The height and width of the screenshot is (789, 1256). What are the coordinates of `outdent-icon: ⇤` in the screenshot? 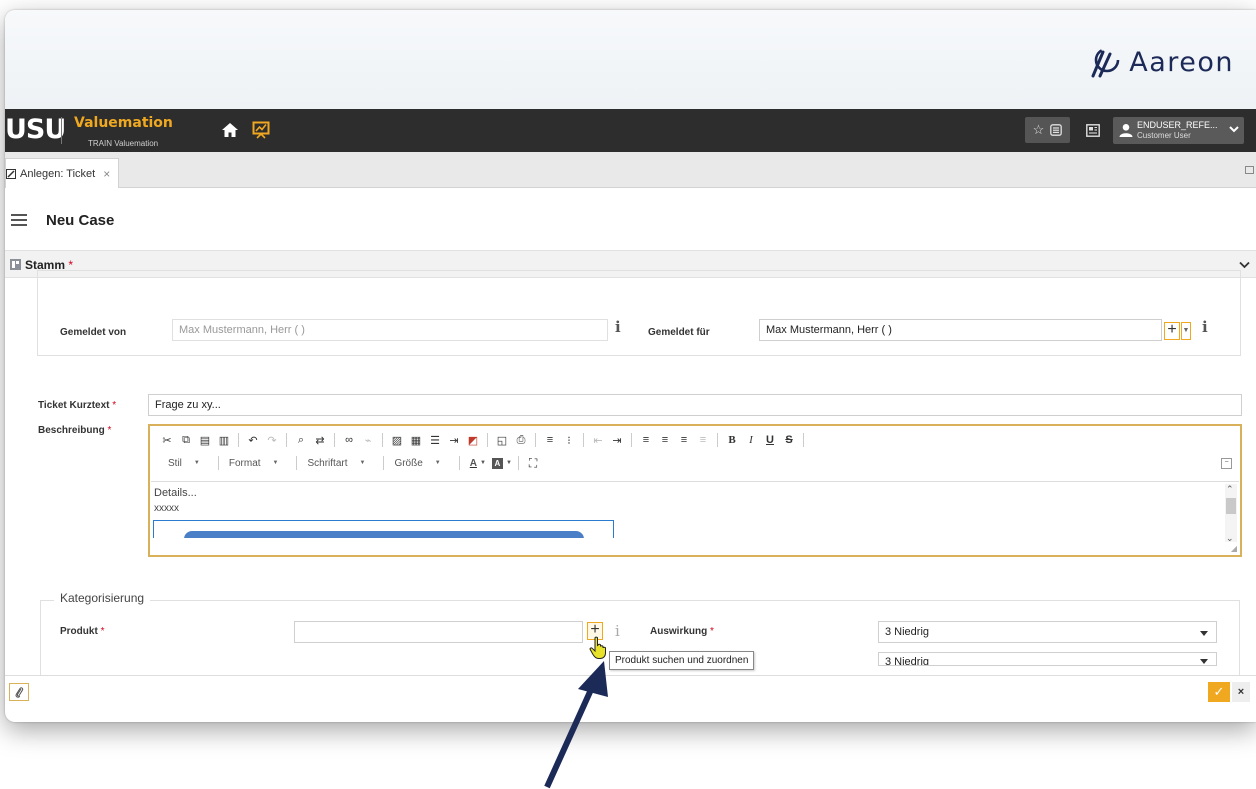 It's located at (598, 440).